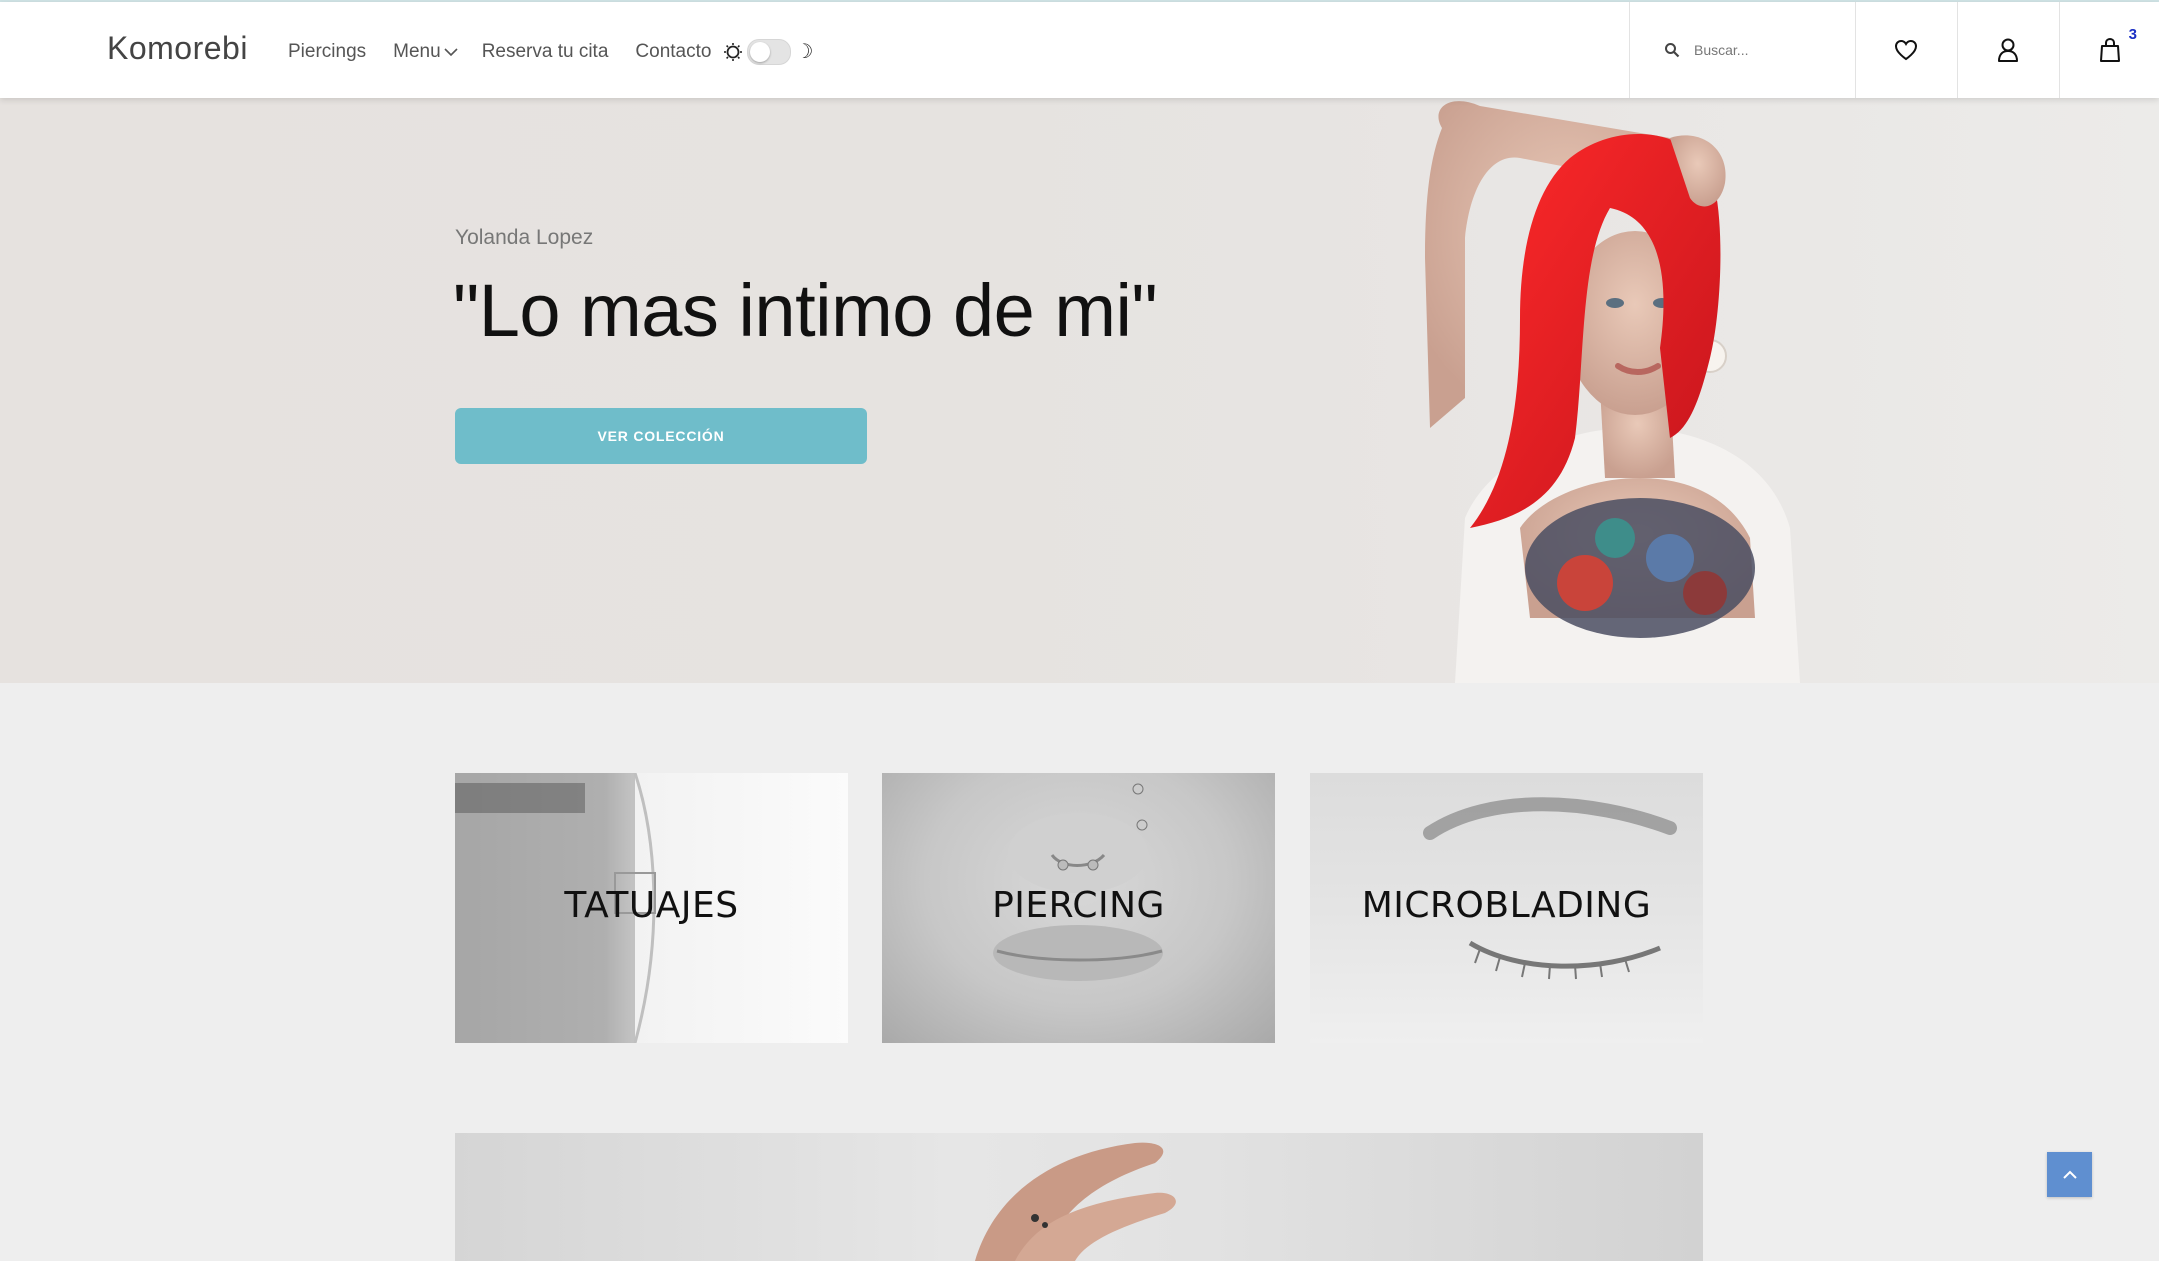 The height and width of the screenshot is (1261, 2159). Describe the element at coordinates (1672, 50) in the screenshot. I see `search-icon` at that location.